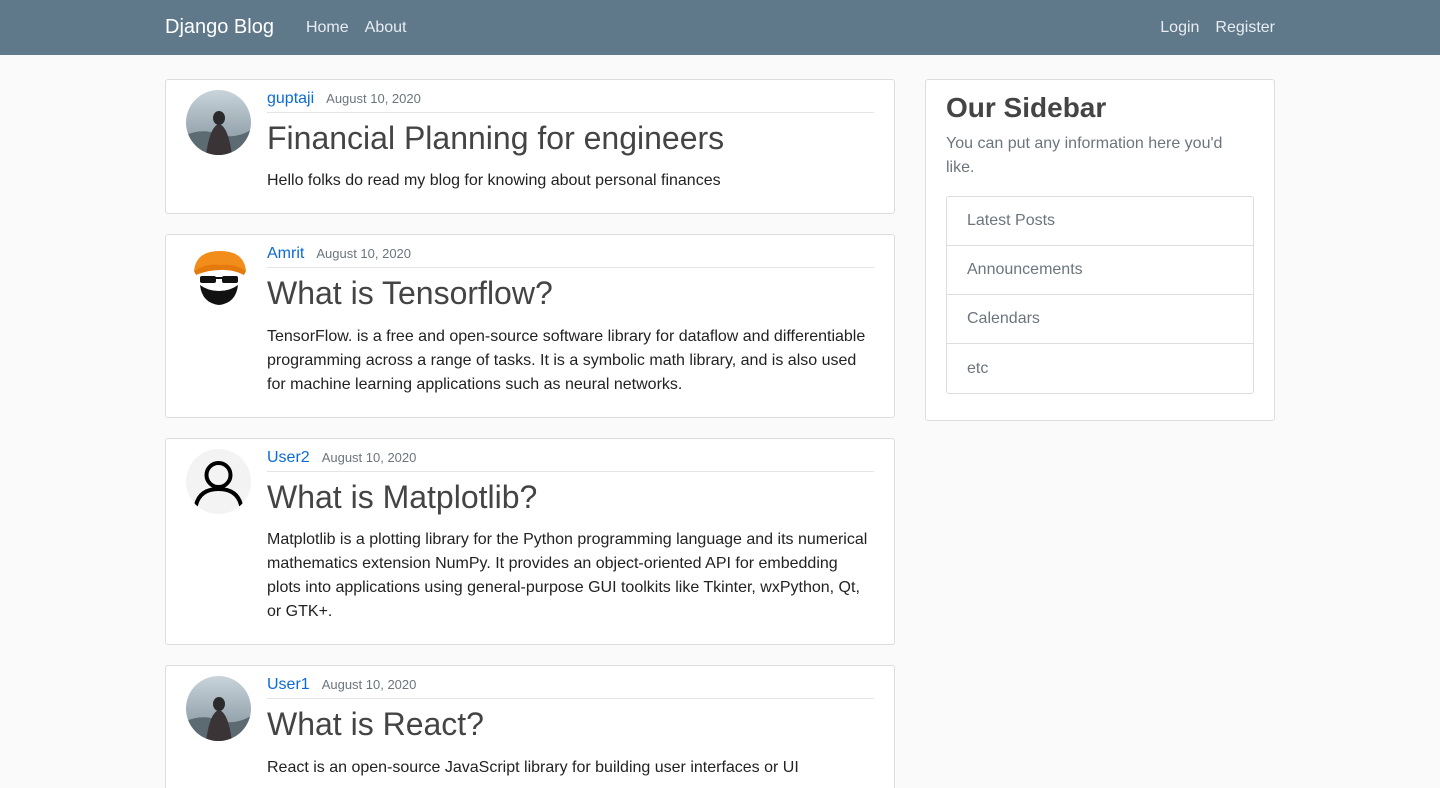  I want to click on brand-link: Django Blog, so click(219, 27).